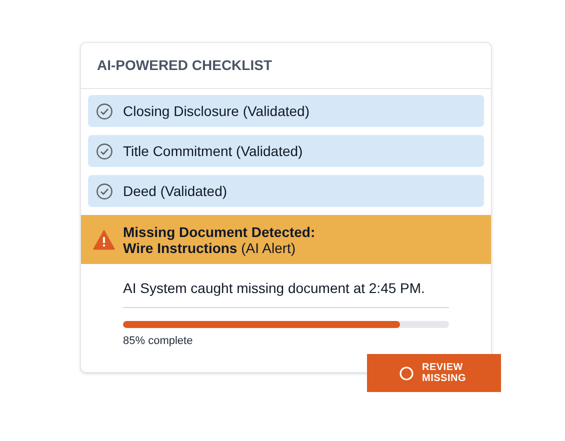 The image size is (565, 441). I want to click on review-missing-button: REVIEW MISSING, so click(434, 373).